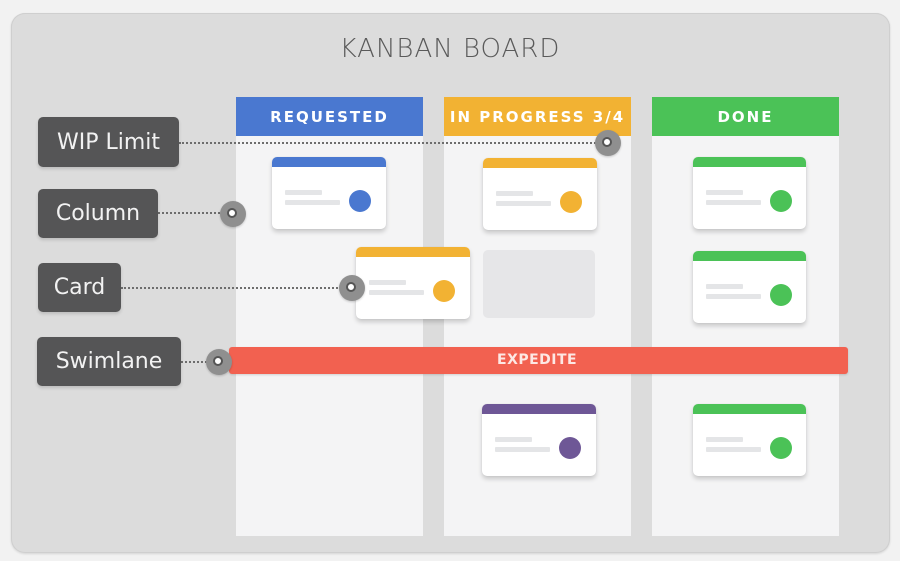  Describe the element at coordinates (539, 284) in the screenshot. I see `empty-card-slot` at that location.